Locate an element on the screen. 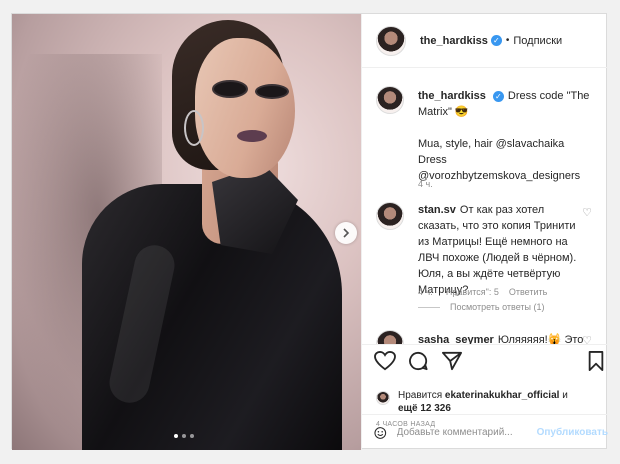  comment-text: Юляяяяя!🙀 Это is located at coordinates (540, 339).